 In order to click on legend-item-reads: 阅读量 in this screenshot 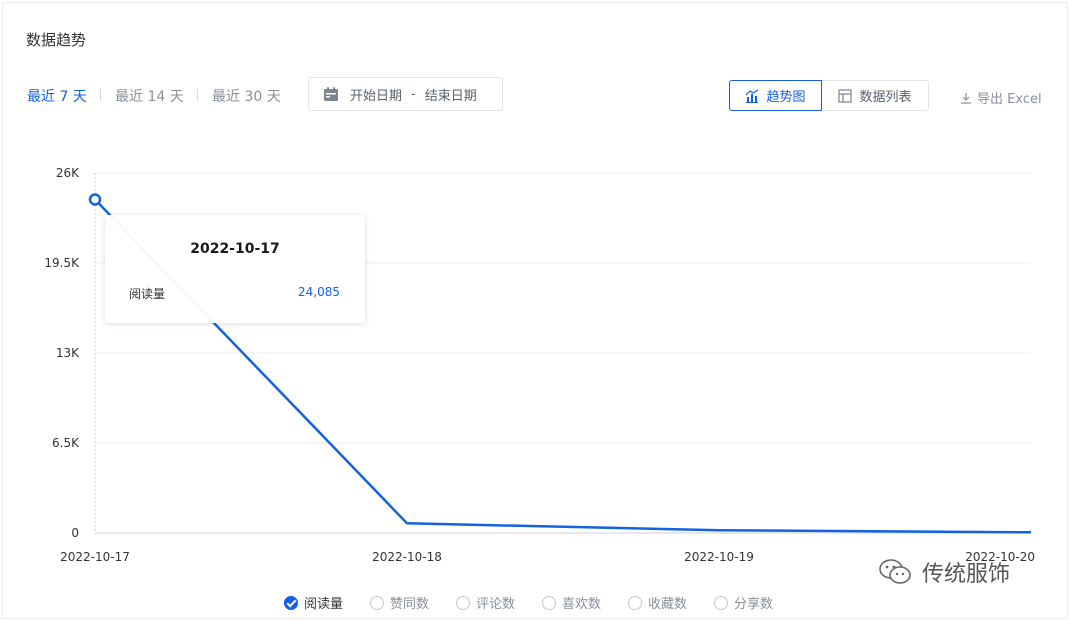, I will do `click(313, 602)`.